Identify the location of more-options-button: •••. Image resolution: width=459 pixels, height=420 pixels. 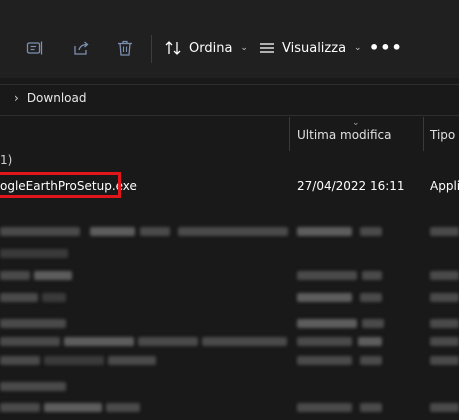
(386, 47).